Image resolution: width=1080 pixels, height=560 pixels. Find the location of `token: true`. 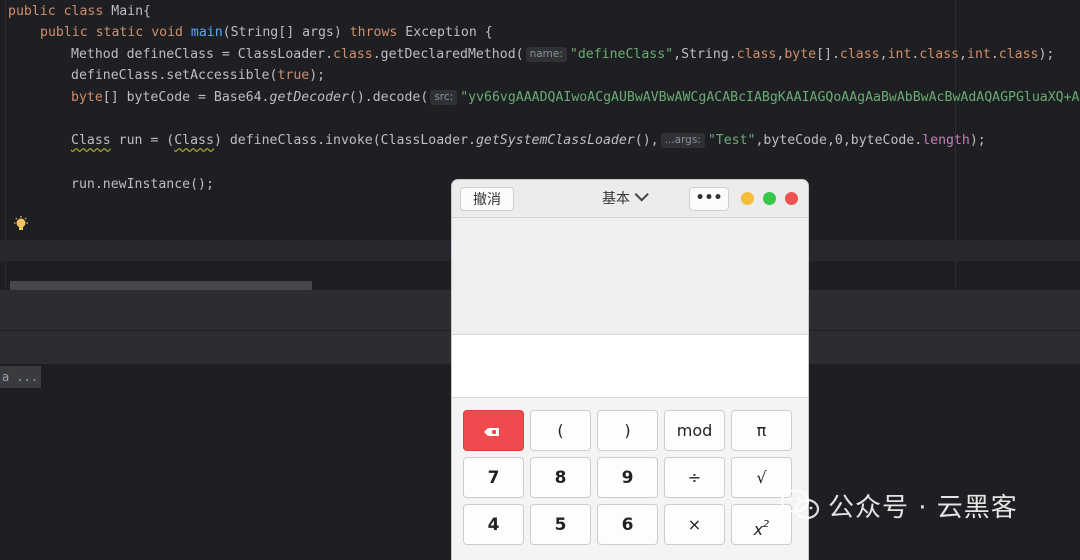

token: true is located at coordinates (293, 75).